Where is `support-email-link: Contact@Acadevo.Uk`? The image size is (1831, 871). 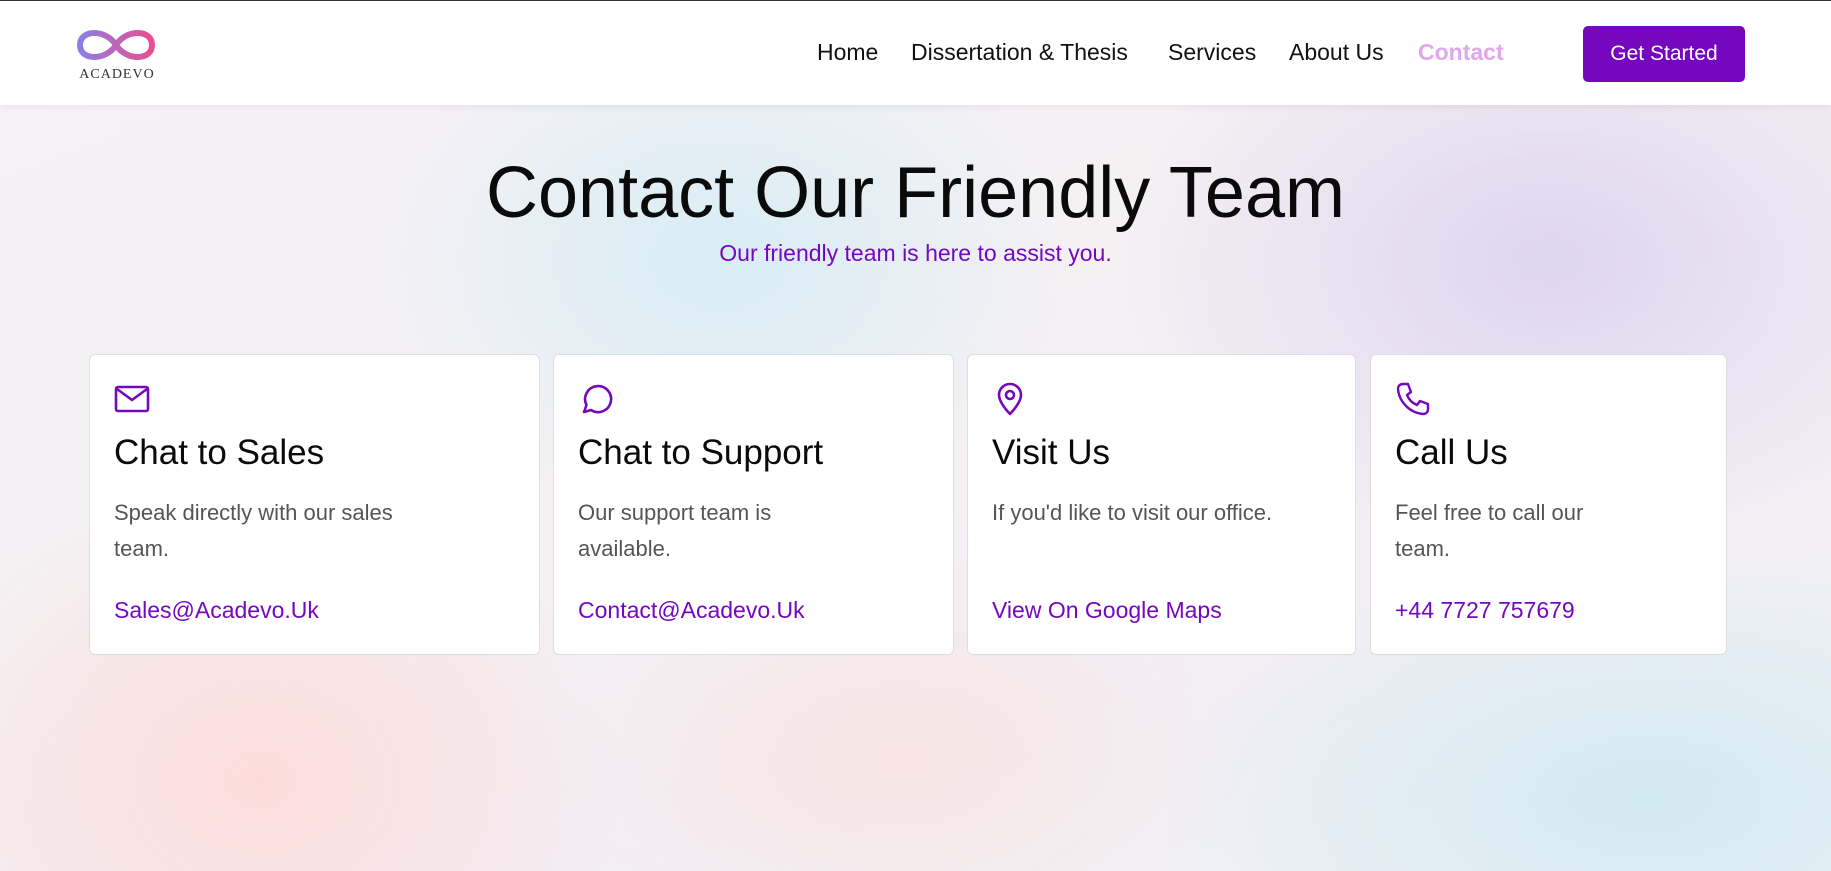 support-email-link: Contact@Acadevo.Uk is located at coordinates (691, 610).